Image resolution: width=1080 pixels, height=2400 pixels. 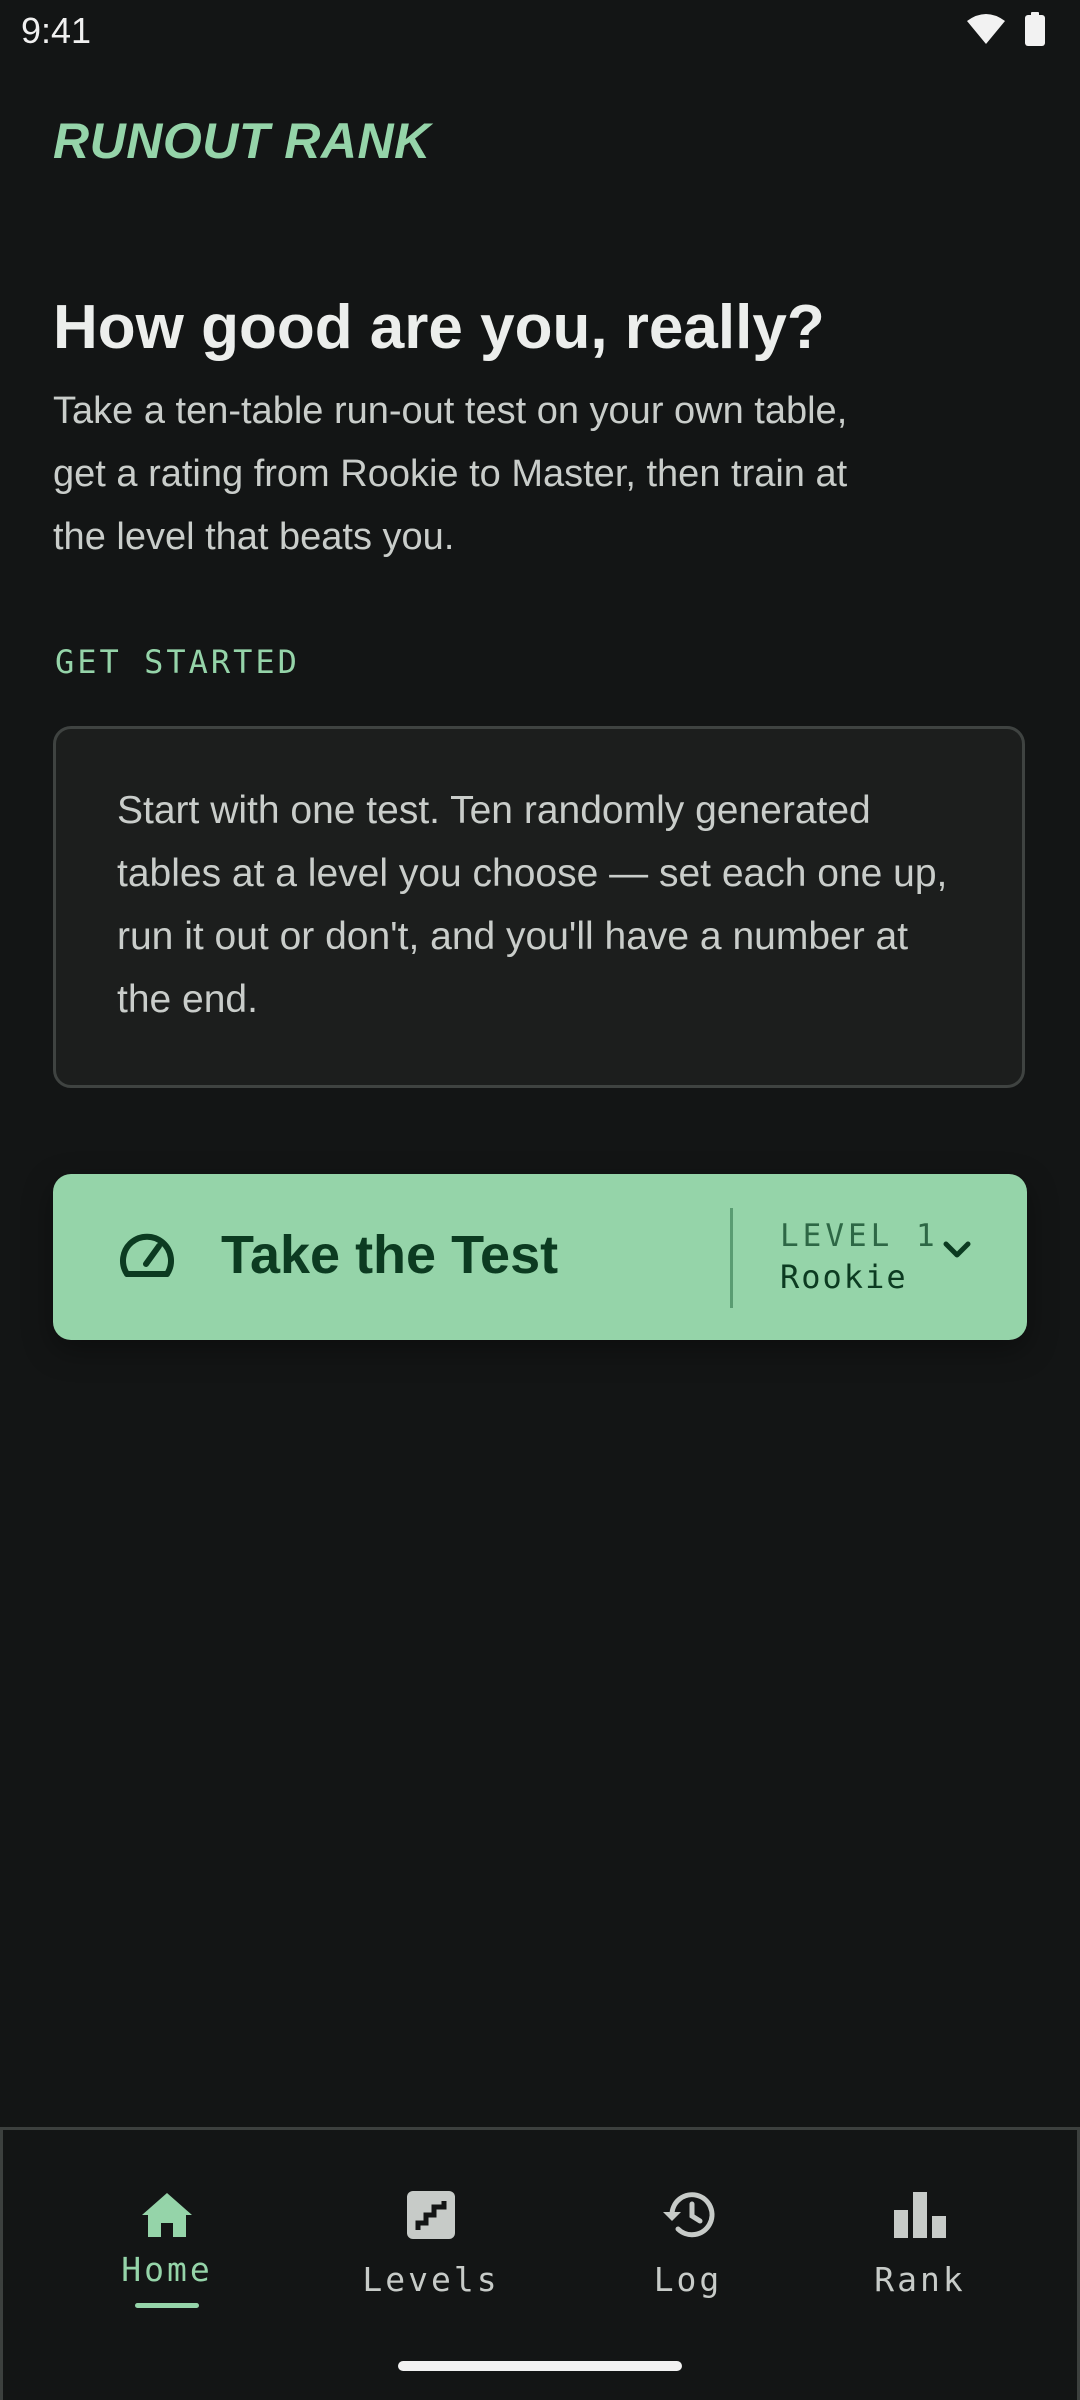 What do you see at coordinates (431, 2215) in the screenshot?
I see `stairs-icon` at bounding box center [431, 2215].